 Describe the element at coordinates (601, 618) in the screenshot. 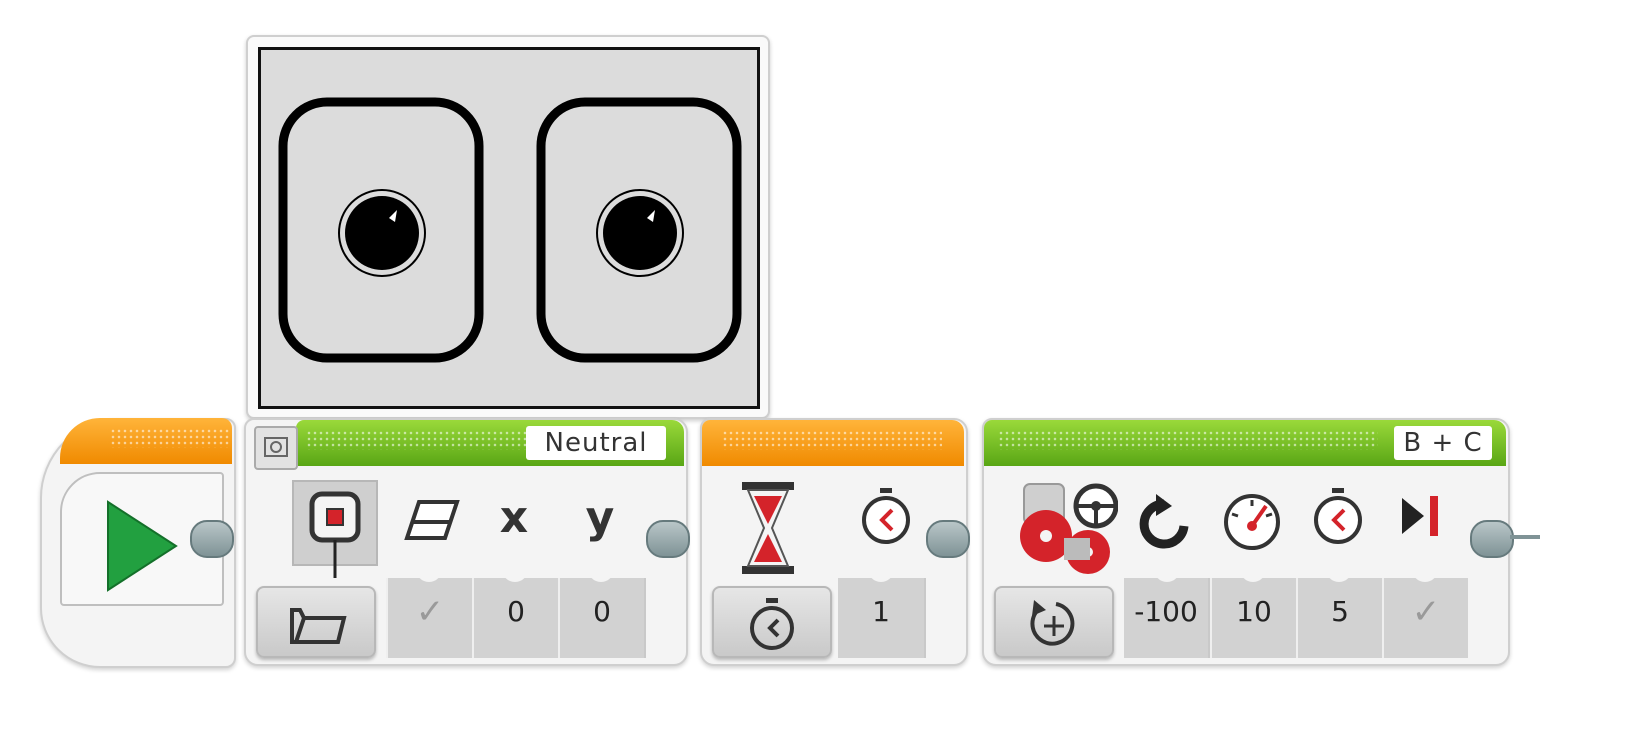

I see `y-param: 0` at that location.